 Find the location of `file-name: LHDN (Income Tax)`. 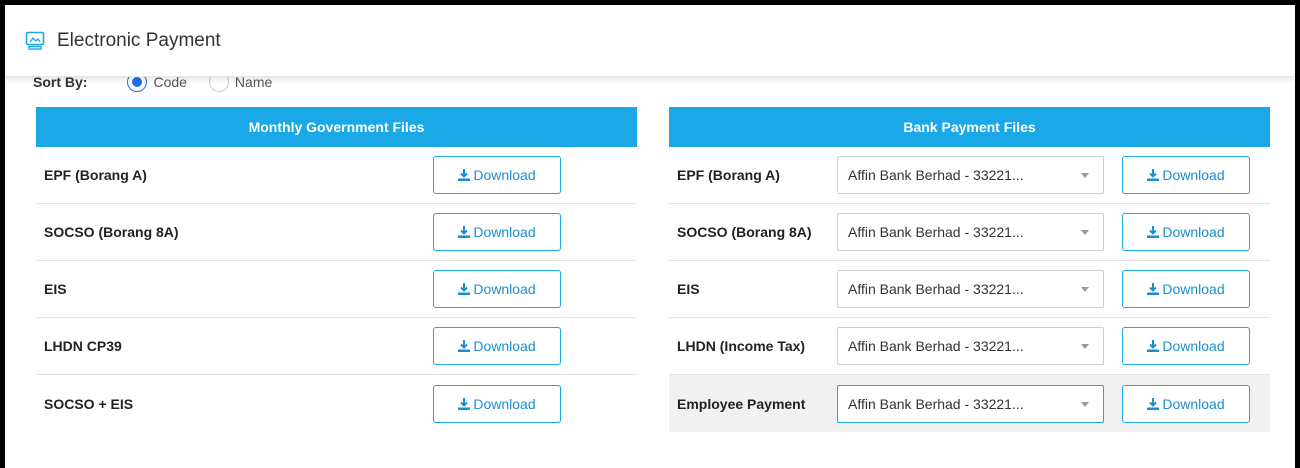

file-name: LHDN (Income Tax) is located at coordinates (741, 346).